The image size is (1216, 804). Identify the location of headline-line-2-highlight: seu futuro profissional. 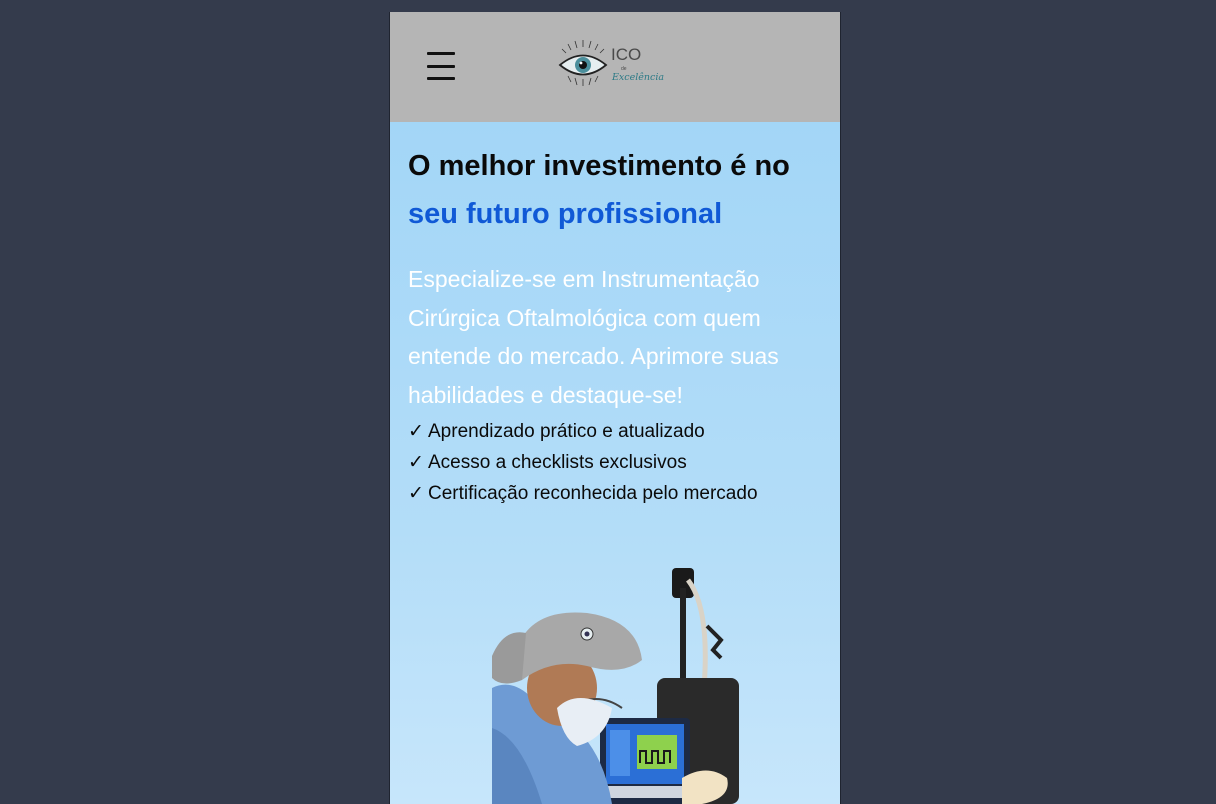
(565, 214).